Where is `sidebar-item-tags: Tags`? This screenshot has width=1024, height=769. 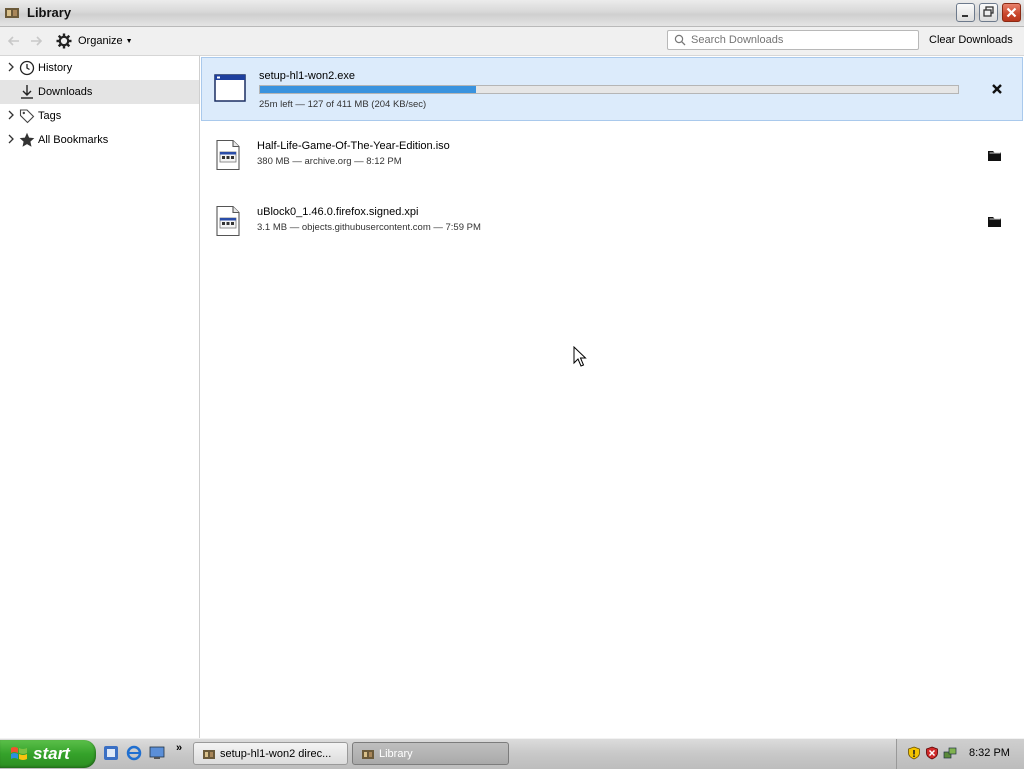 sidebar-item-tags: Tags is located at coordinates (99, 116).